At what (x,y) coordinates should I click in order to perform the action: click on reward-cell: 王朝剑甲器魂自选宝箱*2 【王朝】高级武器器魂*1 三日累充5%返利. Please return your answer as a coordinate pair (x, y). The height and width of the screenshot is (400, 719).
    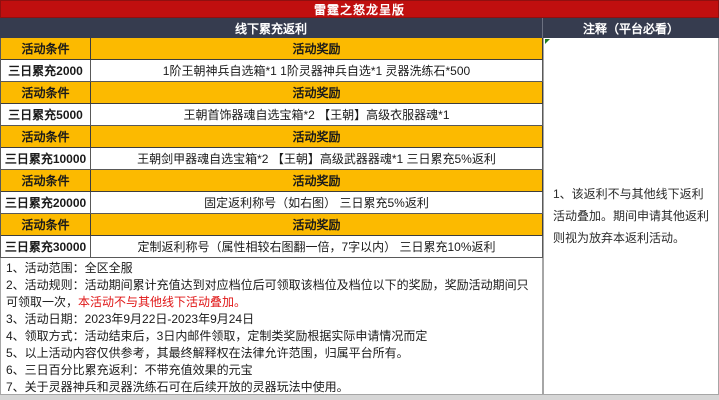
    Looking at the image, I should click on (317, 159).